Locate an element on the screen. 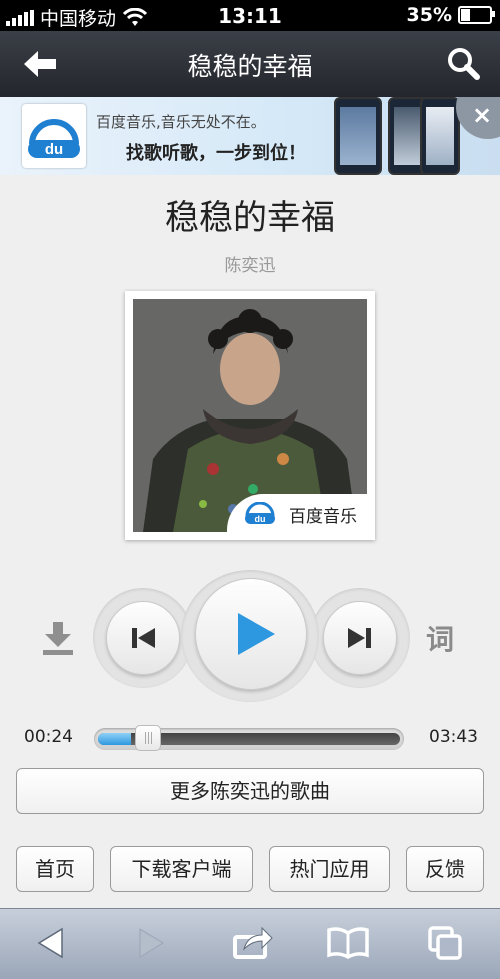  banner-headline: 找歌听歌，一步到位！ is located at coordinates (216, 153).